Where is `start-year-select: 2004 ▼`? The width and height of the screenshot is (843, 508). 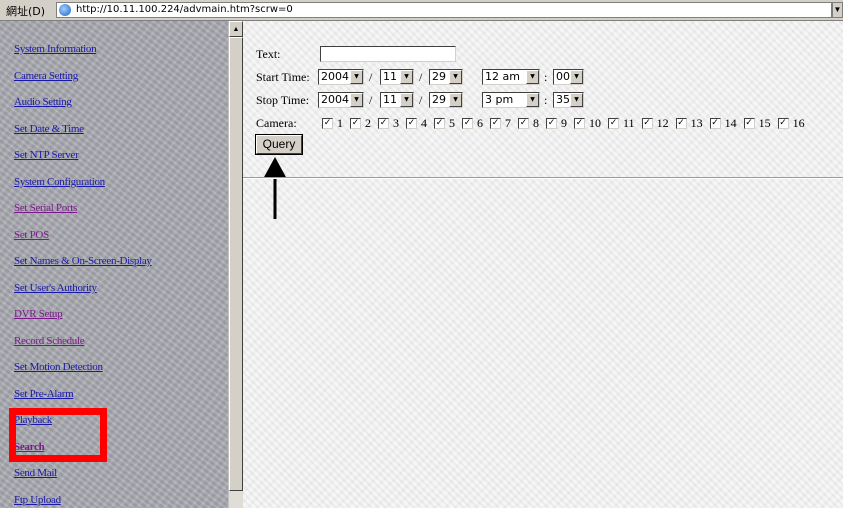
start-year-select: 2004 ▼ is located at coordinates (341, 77).